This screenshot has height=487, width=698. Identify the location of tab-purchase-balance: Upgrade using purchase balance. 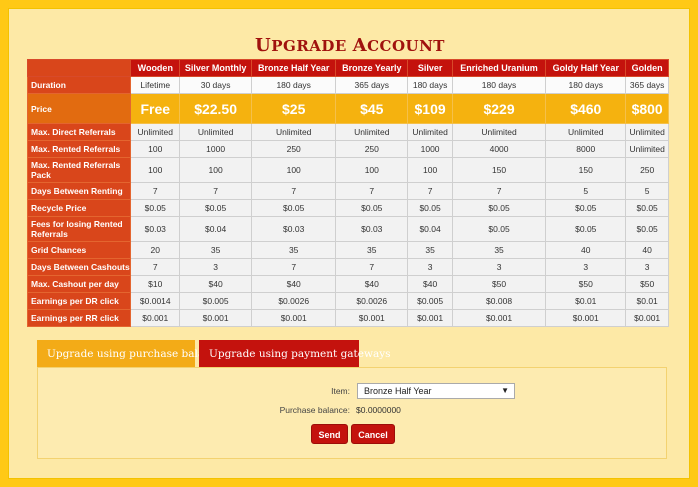
(130, 354).